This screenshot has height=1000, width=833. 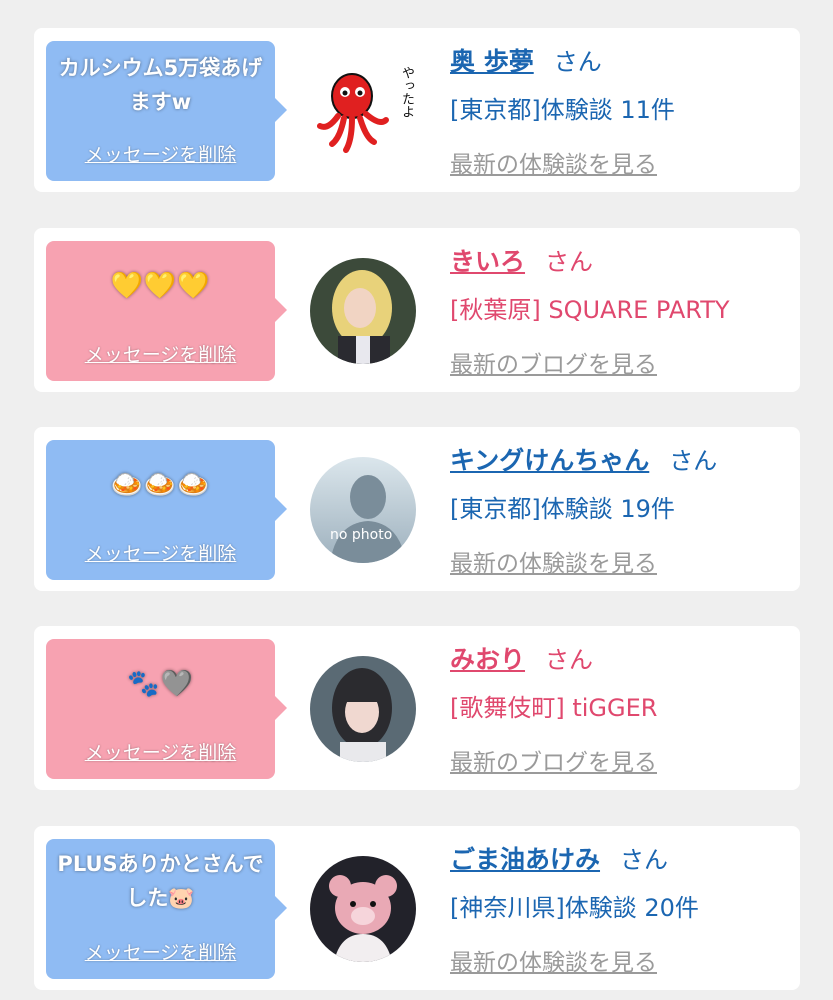 I want to click on name-line: キングけんちゃん さん, so click(x=583, y=459).